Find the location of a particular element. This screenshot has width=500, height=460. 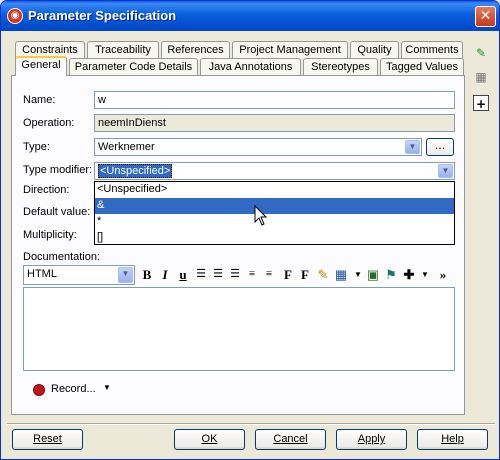

cancel-label: Cancel is located at coordinates (290, 439).